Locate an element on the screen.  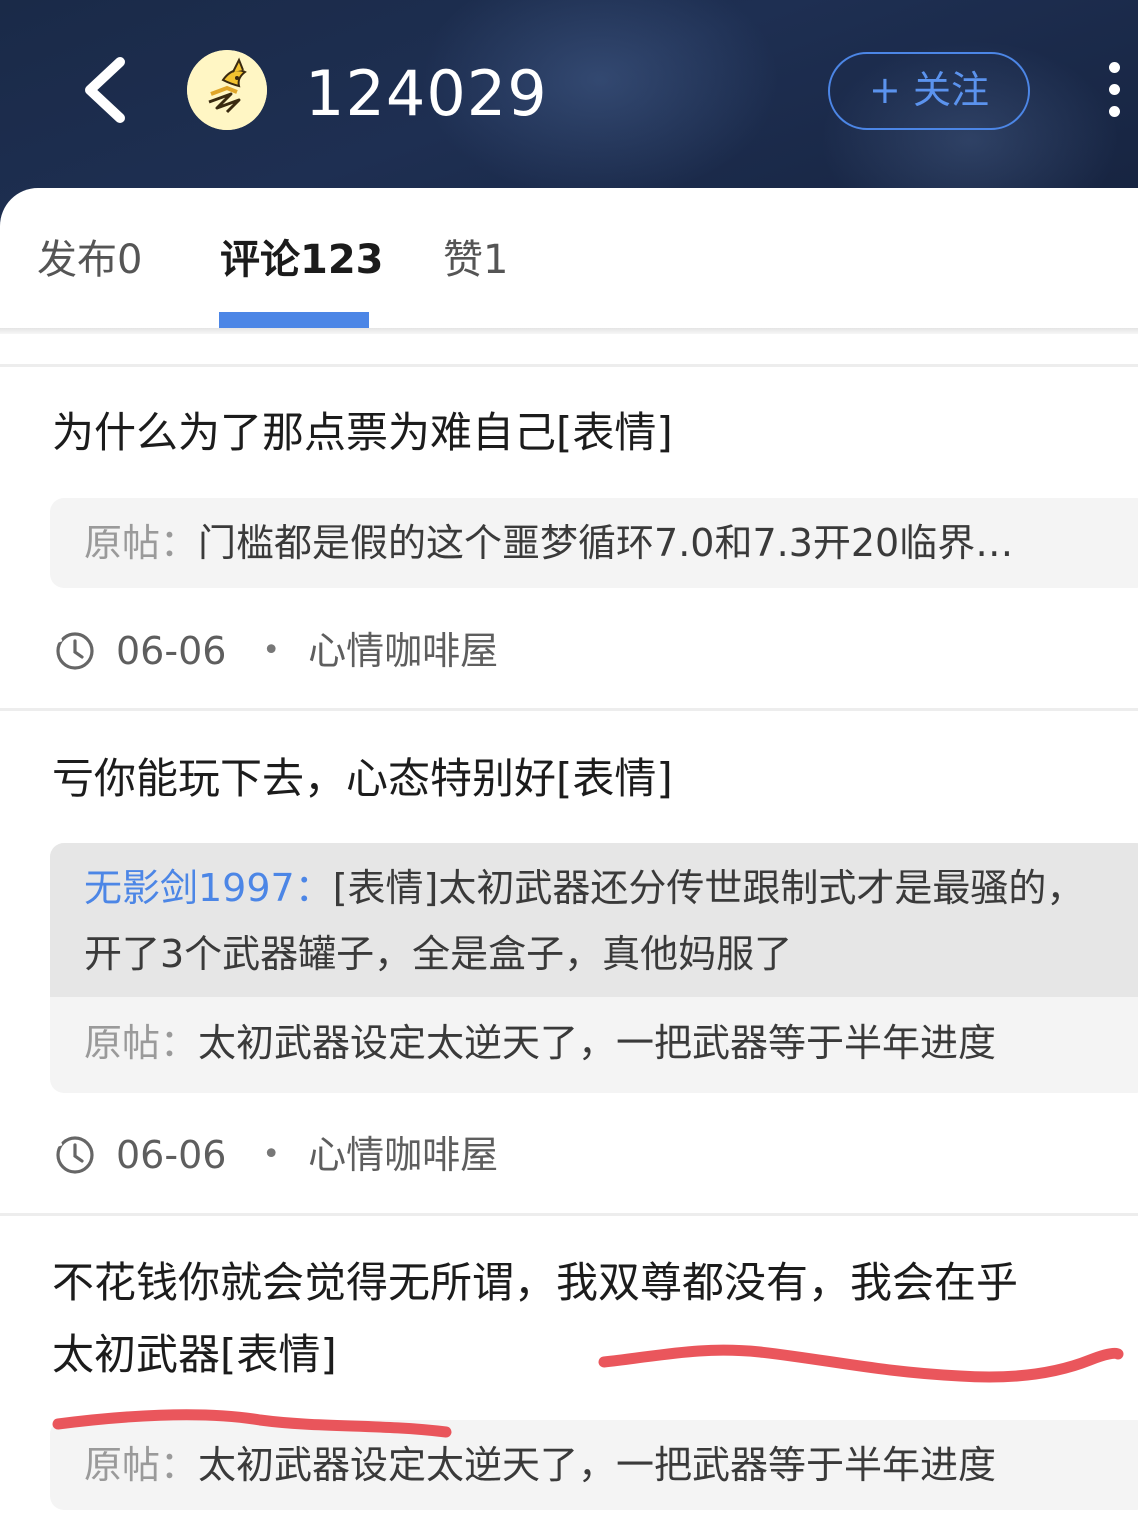
annotation-underlines is located at coordinates (588, 1391).